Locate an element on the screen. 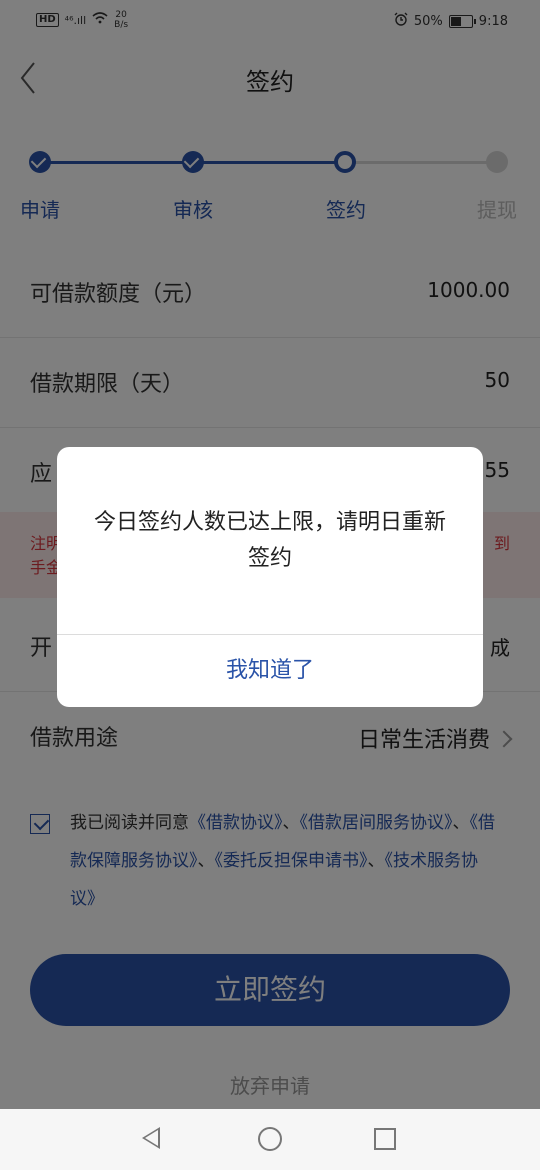  system-recents-icon is located at coordinates (385, 1139).